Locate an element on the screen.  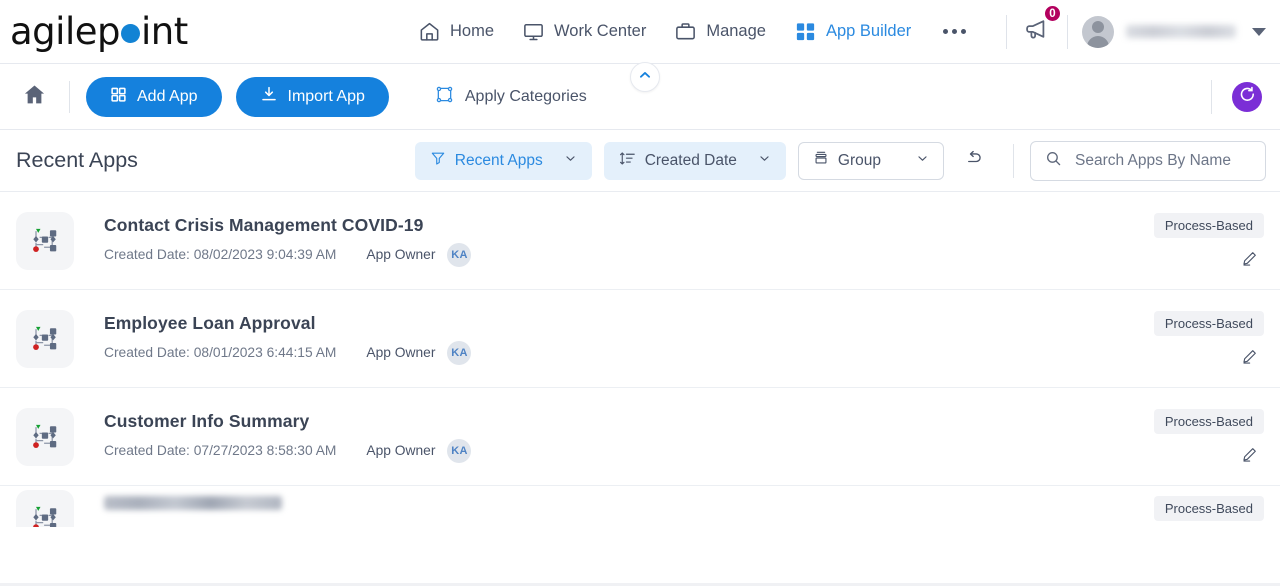
group-icon is located at coordinates (821, 160).